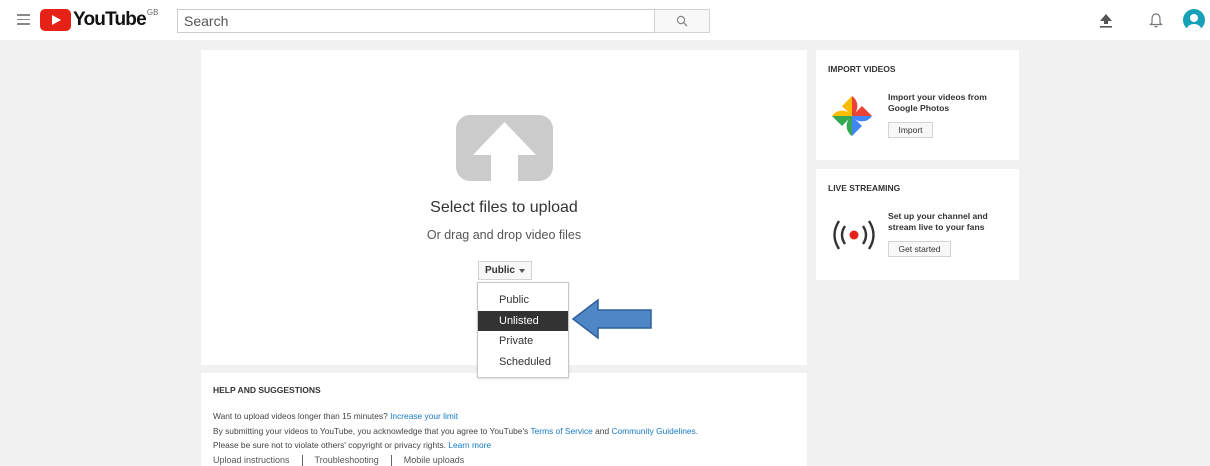  What do you see at coordinates (504, 235) in the screenshot?
I see `upload-subtitle: Or drag and drop video files` at bounding box center [504, 235].